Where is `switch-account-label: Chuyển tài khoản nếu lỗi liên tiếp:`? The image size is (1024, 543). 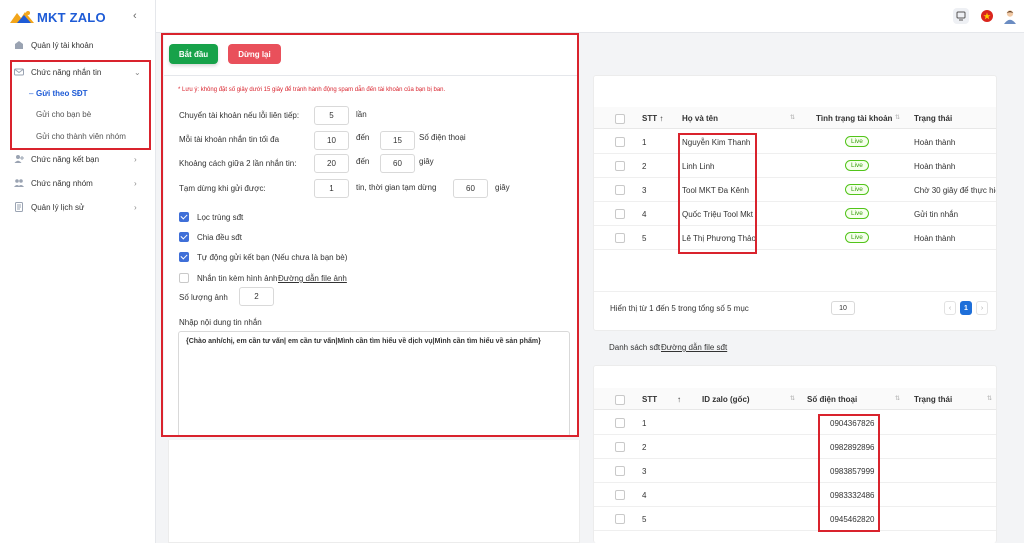
switch-account-label: Chuyển tài khoản nếu lỗi liên tiếp: is located at coordinates (239, 115).